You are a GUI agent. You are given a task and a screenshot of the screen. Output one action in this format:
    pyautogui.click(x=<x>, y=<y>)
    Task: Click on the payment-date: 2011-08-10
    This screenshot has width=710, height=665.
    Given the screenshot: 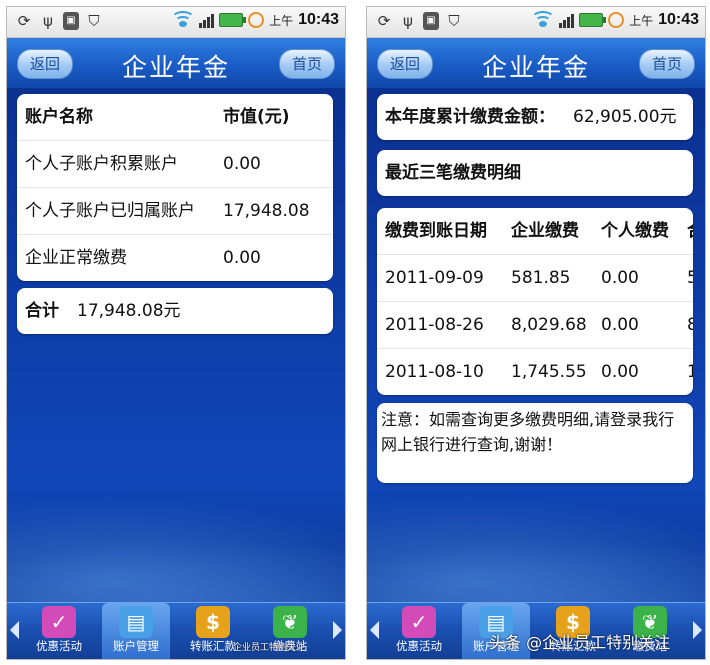 What is the action you would take?
    pyautogui.click(x=434, y=372)
    